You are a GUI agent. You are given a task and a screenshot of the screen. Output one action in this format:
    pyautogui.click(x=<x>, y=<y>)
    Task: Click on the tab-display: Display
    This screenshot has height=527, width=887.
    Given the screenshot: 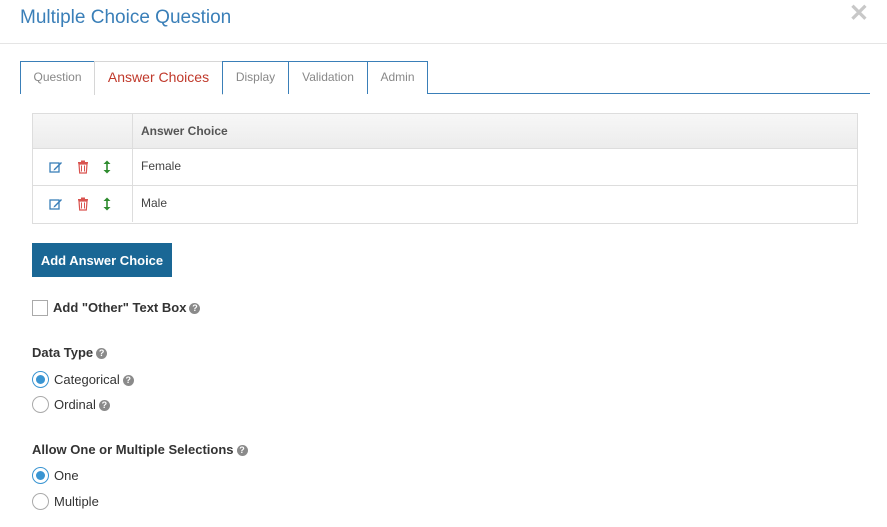 What is the action you would take?
    pyautogui.click(x=255, y=77)
    